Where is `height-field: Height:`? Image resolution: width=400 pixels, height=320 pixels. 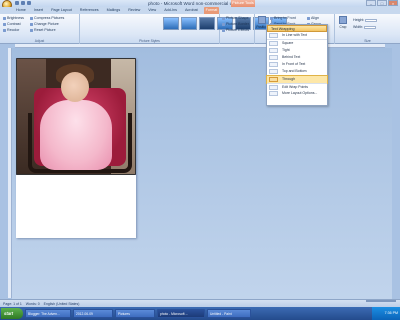 height-field: Height: is located at coordinates (365, 20).